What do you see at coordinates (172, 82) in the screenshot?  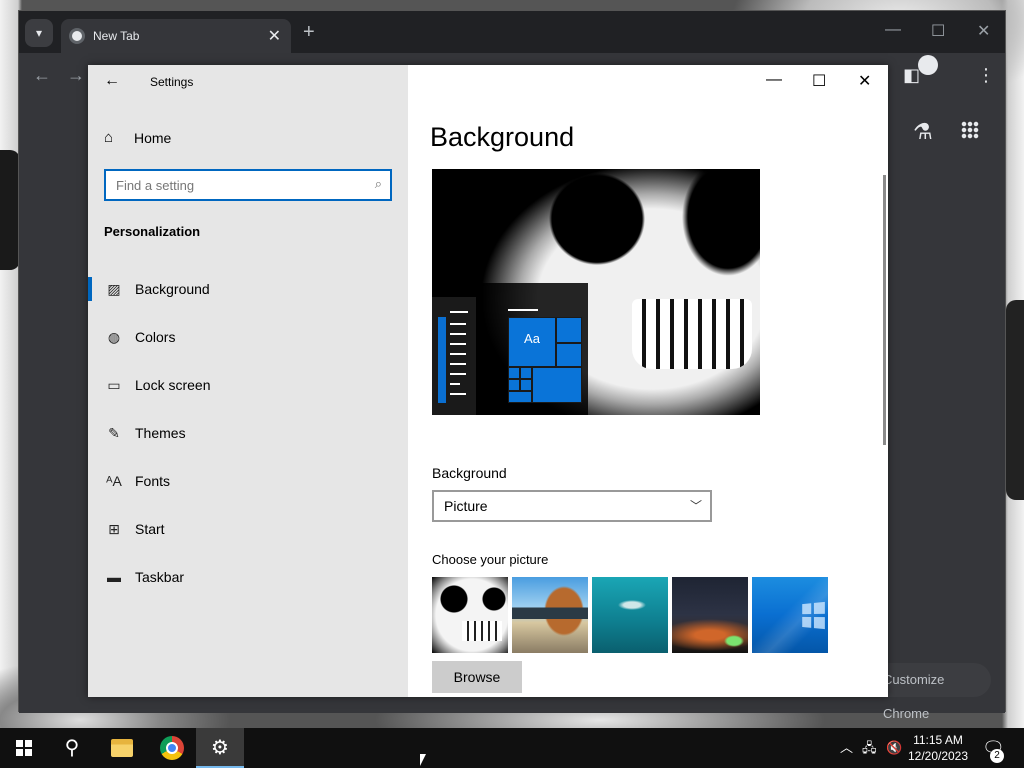 I see `window-title: Settings` at bounding box center [172, 82].